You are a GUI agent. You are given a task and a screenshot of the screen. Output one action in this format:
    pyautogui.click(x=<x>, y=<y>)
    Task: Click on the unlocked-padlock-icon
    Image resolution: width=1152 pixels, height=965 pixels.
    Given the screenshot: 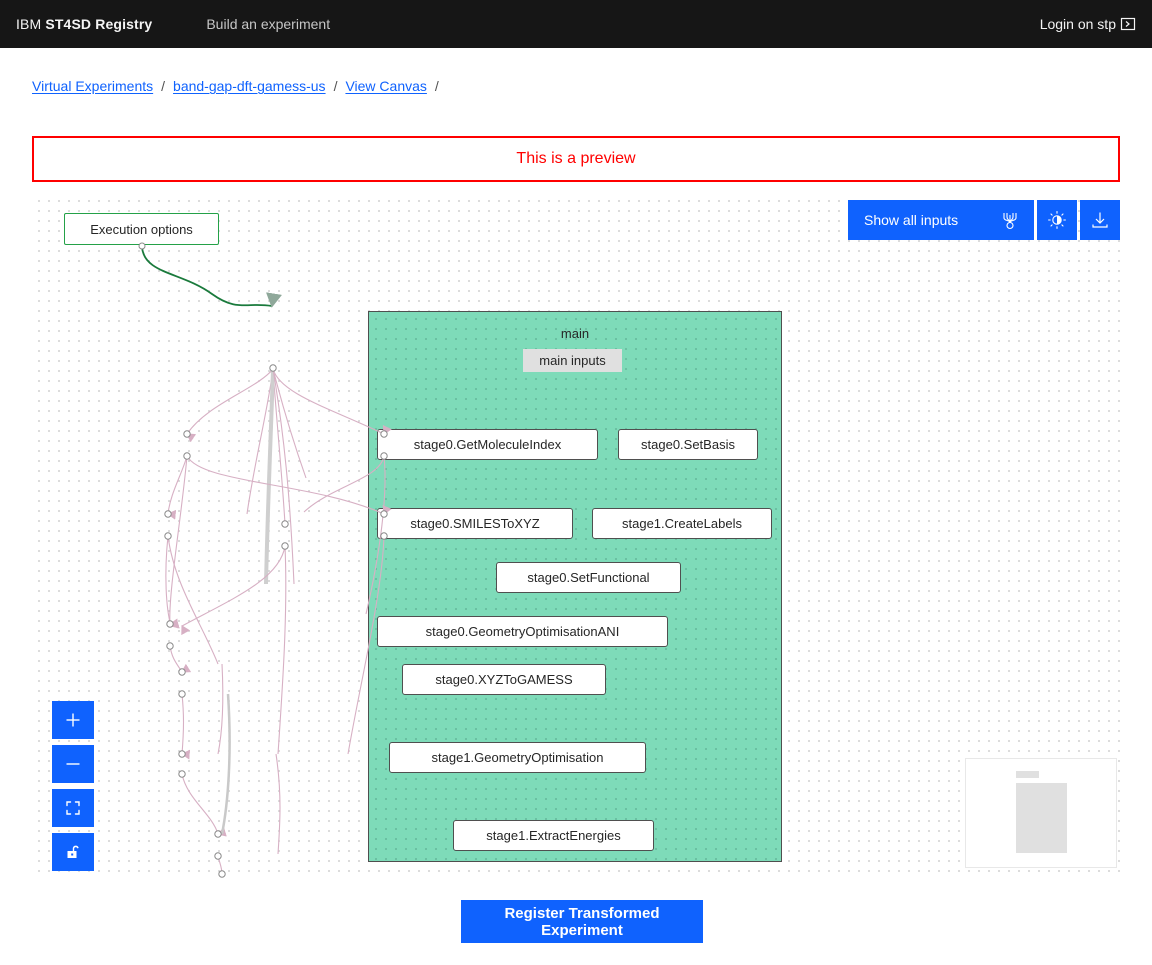 What is the action you would take?
    pyautogui.click(x=73, y=852)
    